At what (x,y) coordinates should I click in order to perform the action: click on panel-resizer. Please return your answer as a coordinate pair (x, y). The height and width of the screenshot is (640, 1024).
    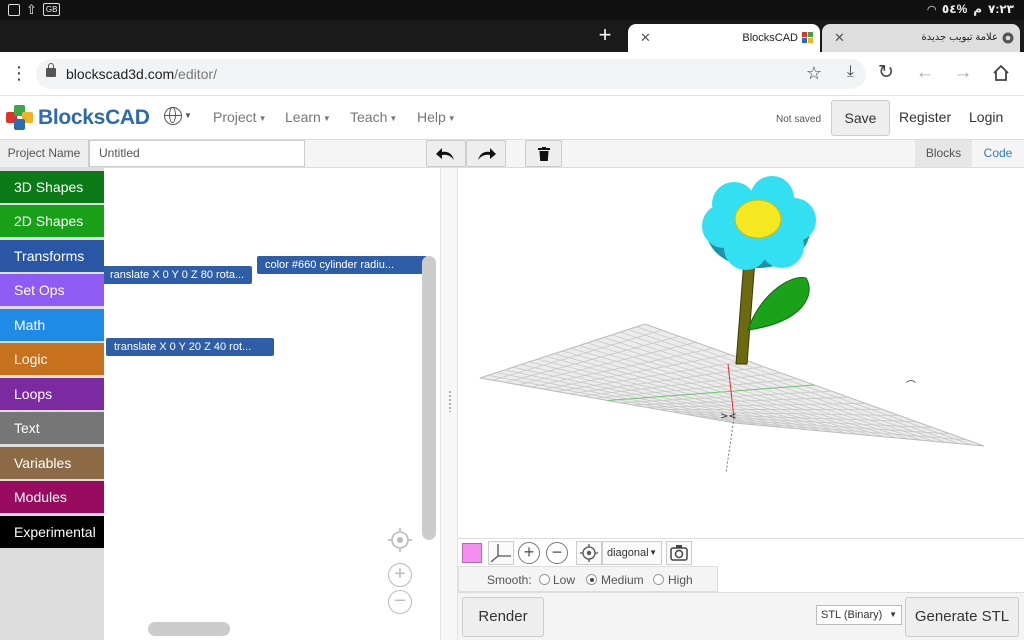
    Looking at the image, I should click on (449, 404).